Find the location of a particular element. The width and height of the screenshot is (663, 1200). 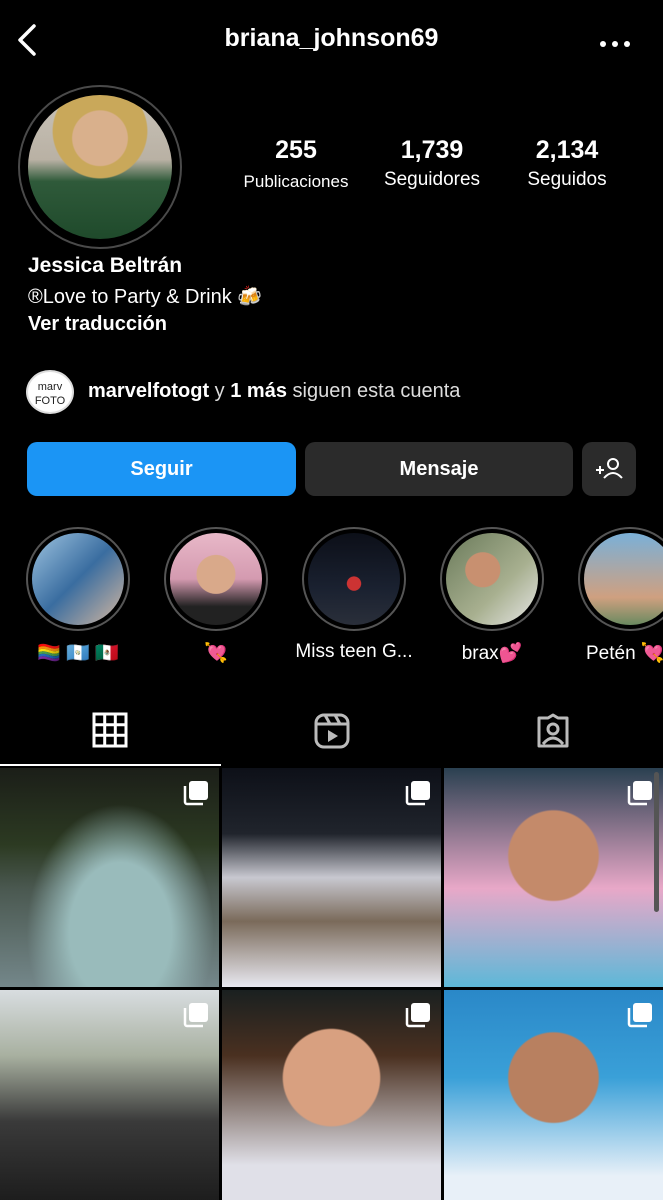

profile-tabs is located at coordinates (331, 735).